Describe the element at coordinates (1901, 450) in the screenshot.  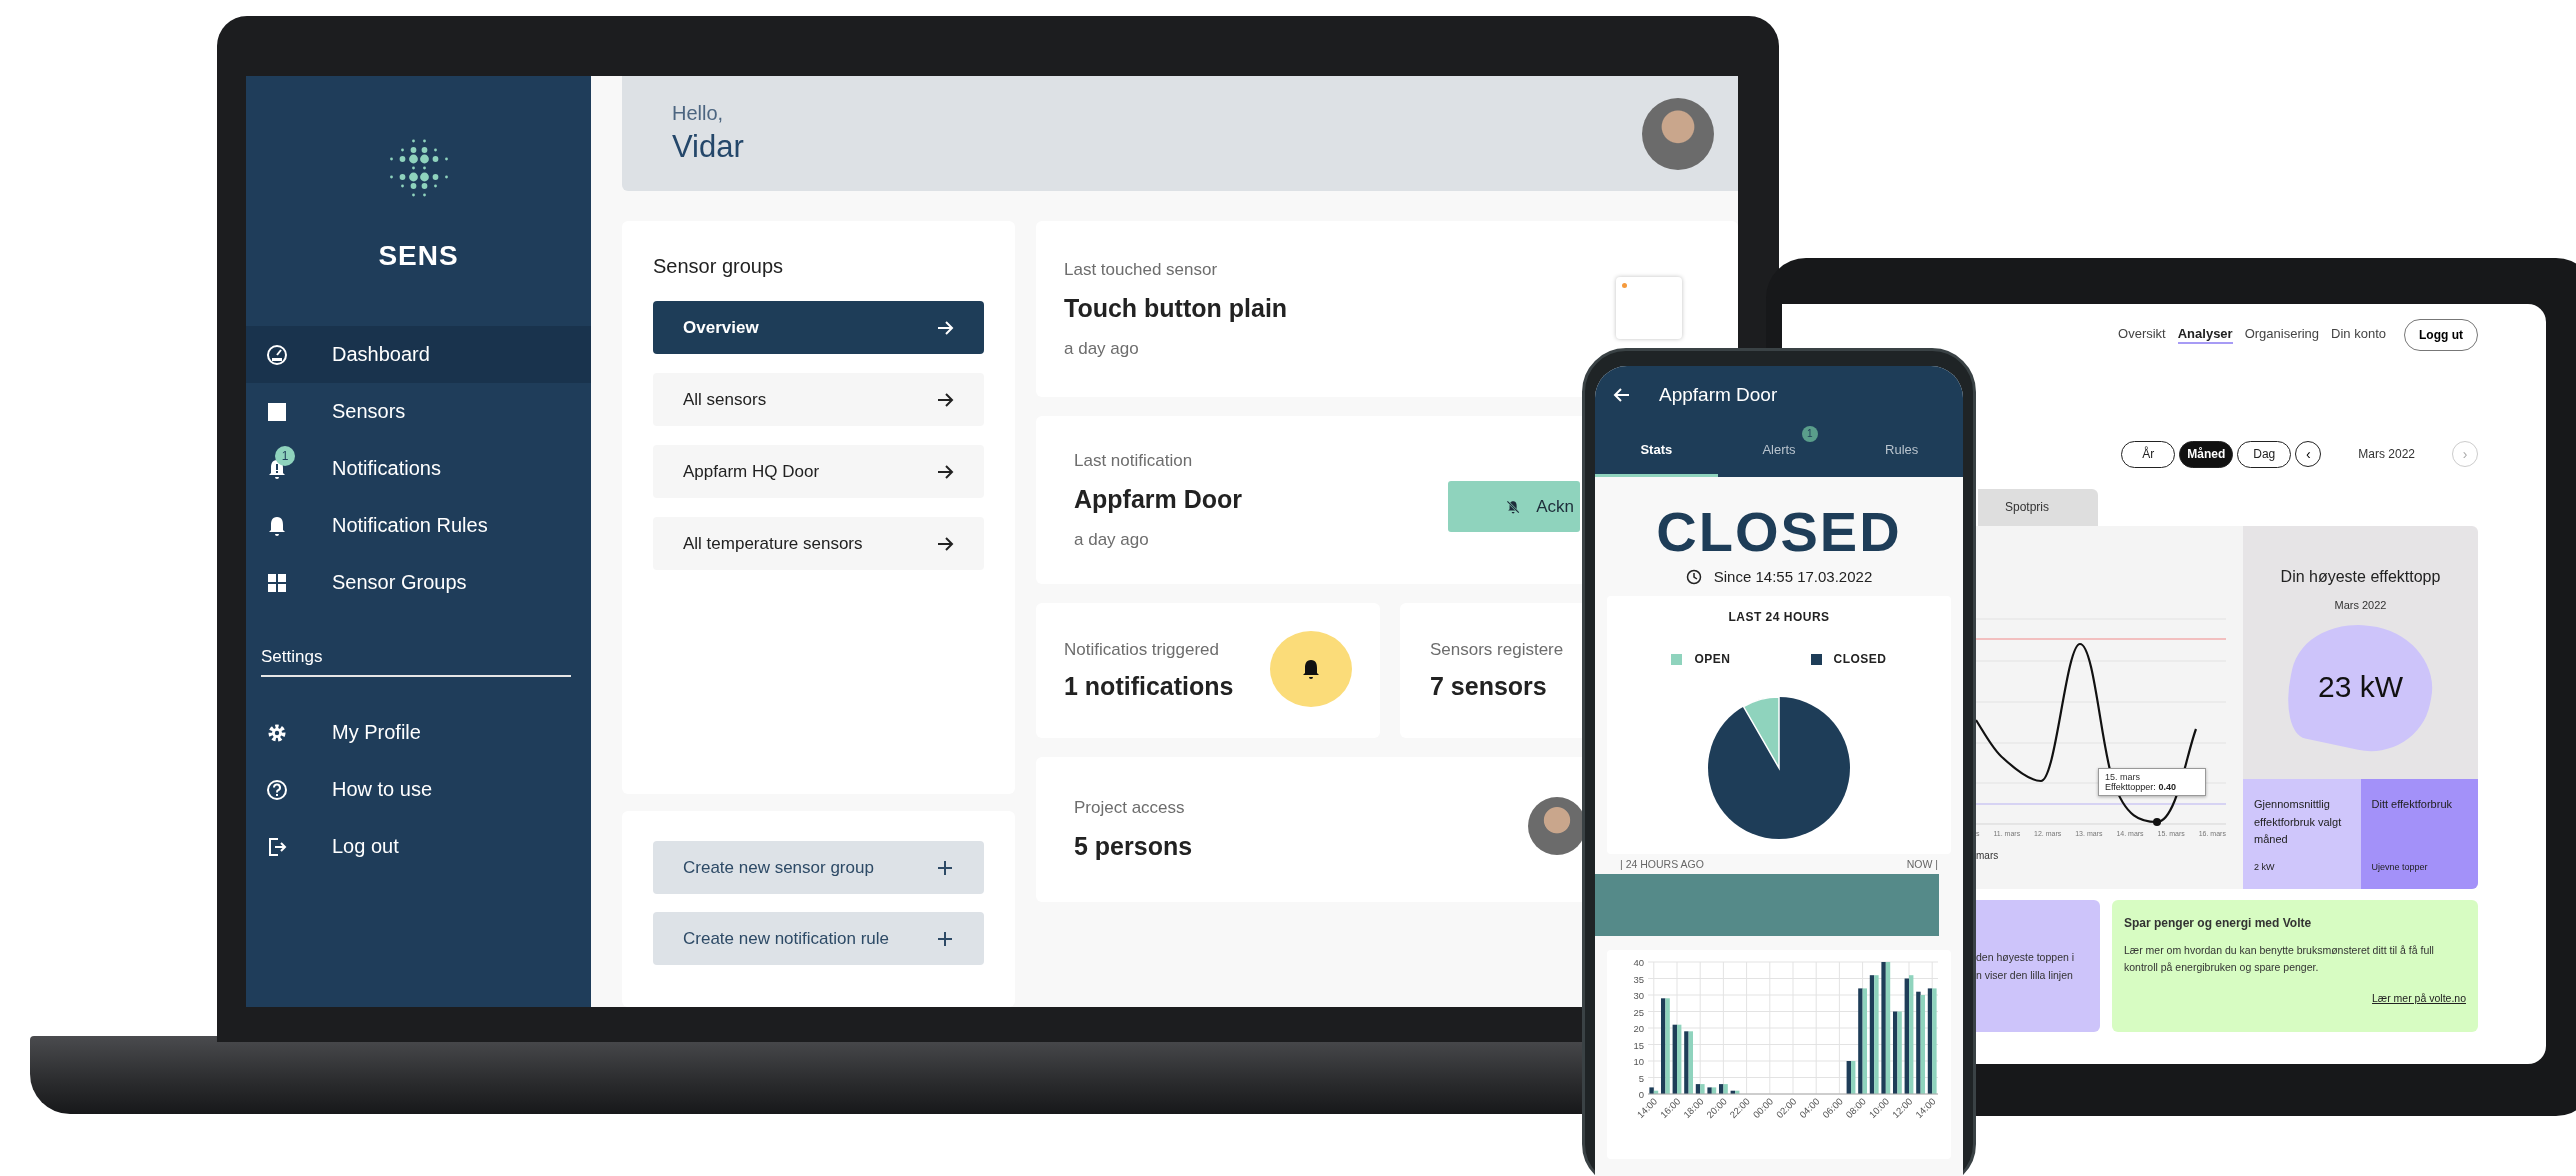
I see `tab: Rules` at that location.